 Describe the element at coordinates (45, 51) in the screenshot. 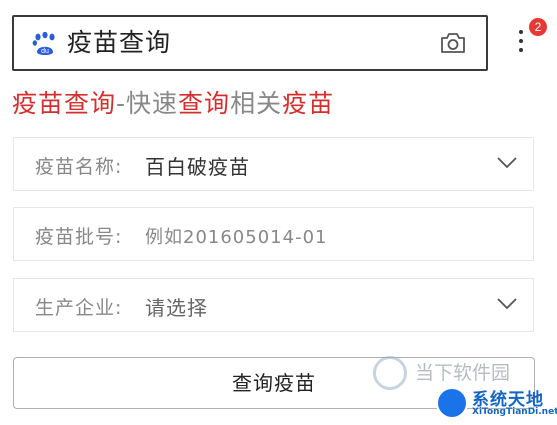

I see `svg-text: du` at that location.